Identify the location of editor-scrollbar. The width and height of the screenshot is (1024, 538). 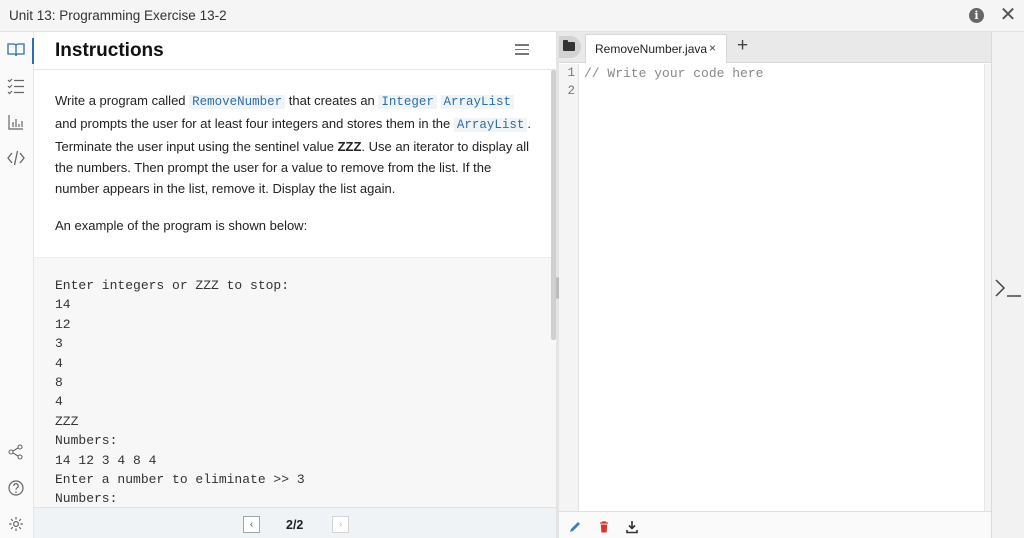
(987, 287).